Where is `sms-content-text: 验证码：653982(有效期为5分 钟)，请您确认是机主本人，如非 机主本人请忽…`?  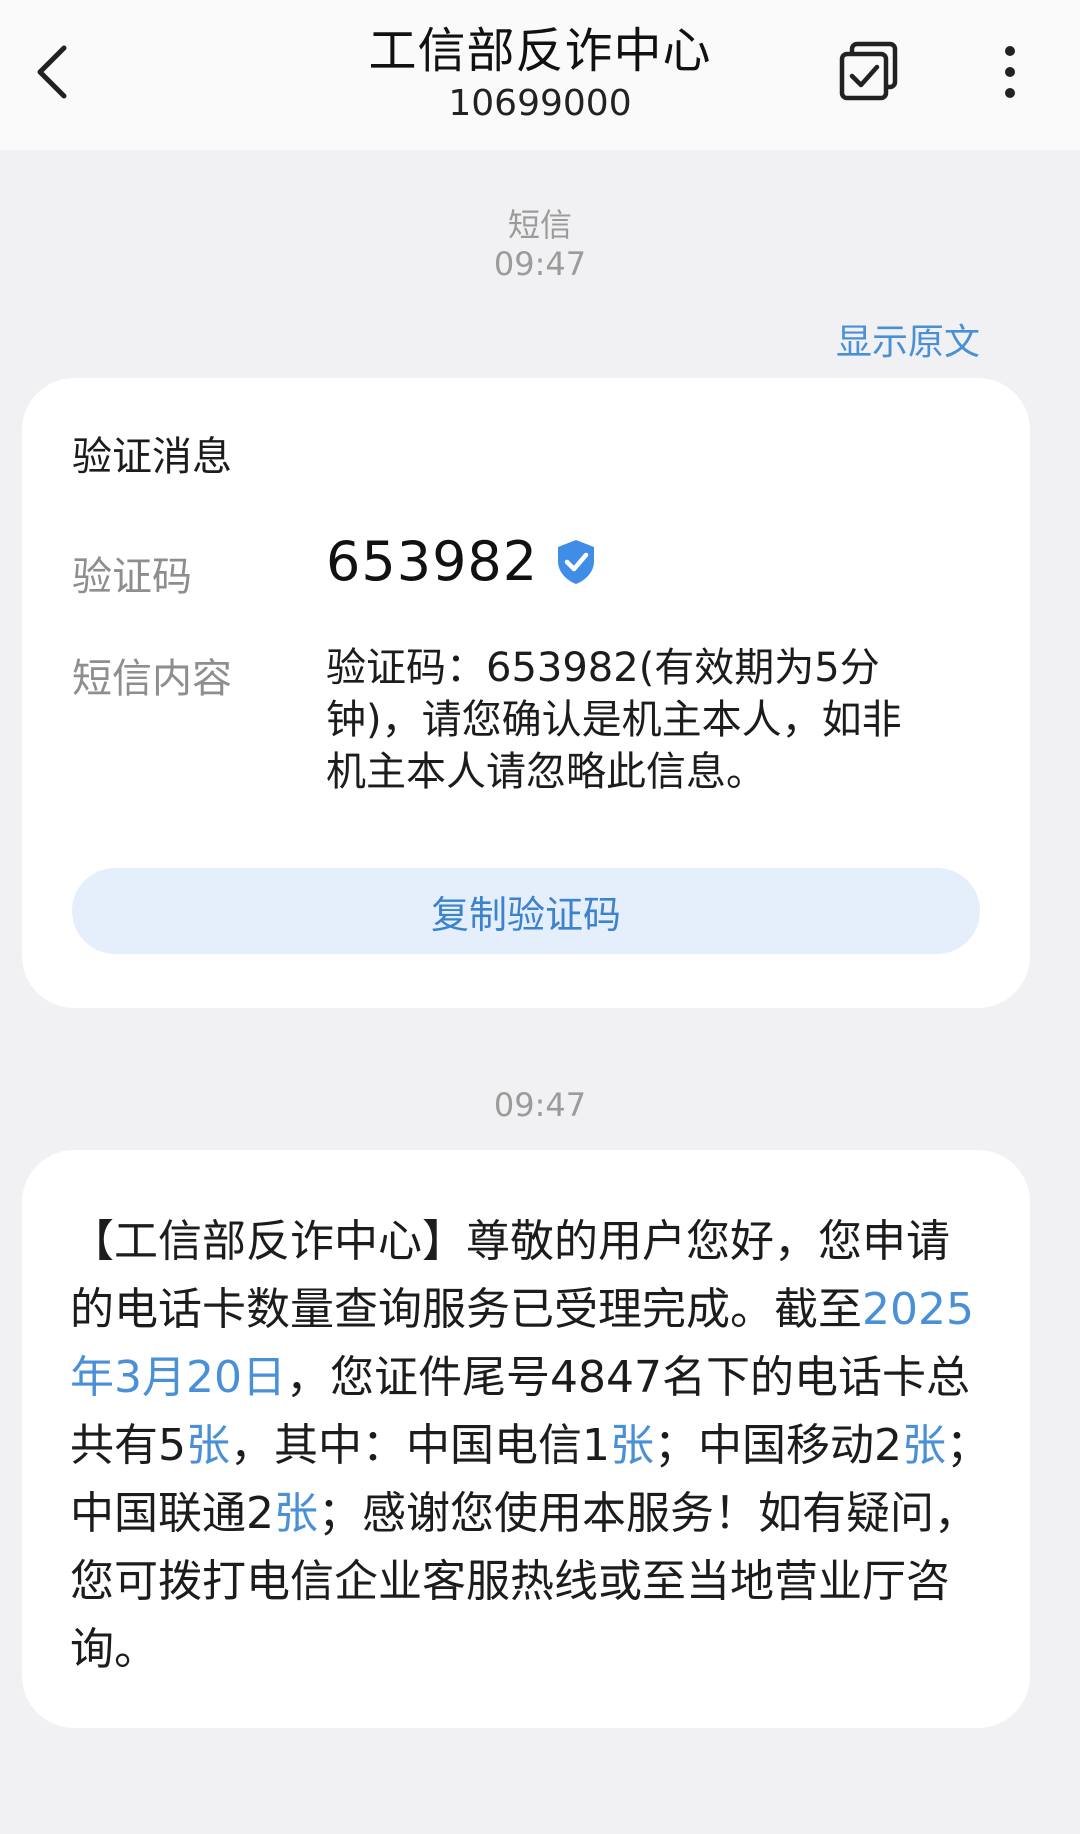
sms-content-text: 验证码：653982(有效期为5分 钟)，请您确认是机主本人，如非 机主本人请忽… is located at coordinates (651, 720).